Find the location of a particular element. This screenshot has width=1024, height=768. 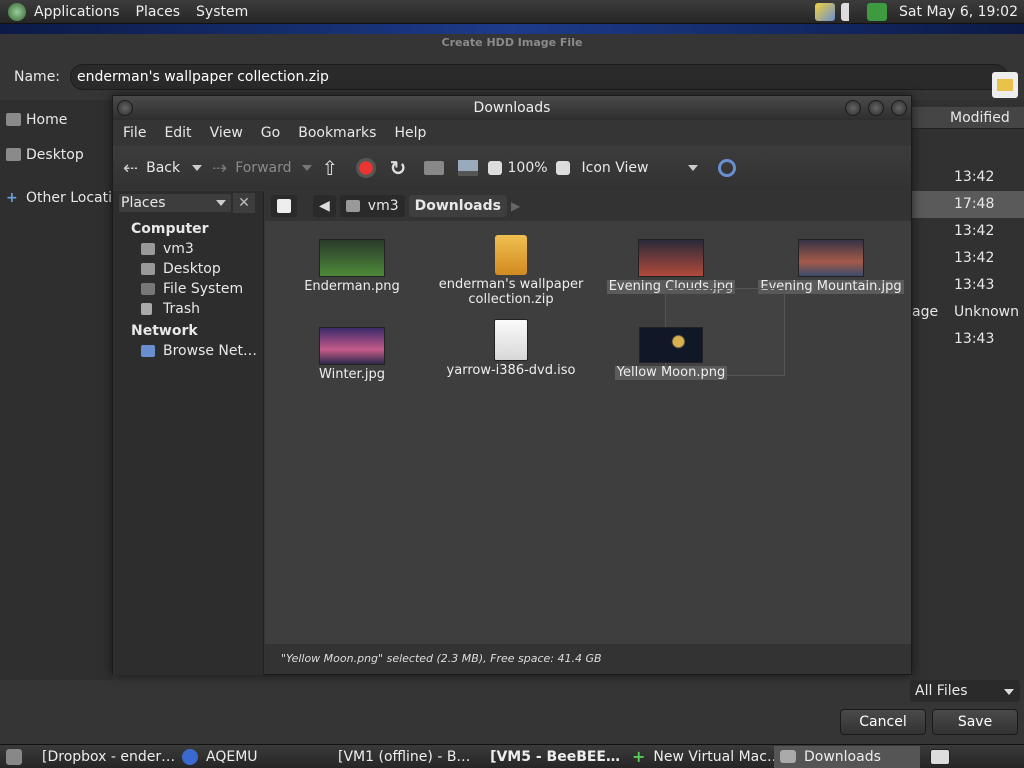

toolbar: ⇠ Back ⇢ Forward ⇧ ↻ 100% Icon View is located at coordinates (512, 168).